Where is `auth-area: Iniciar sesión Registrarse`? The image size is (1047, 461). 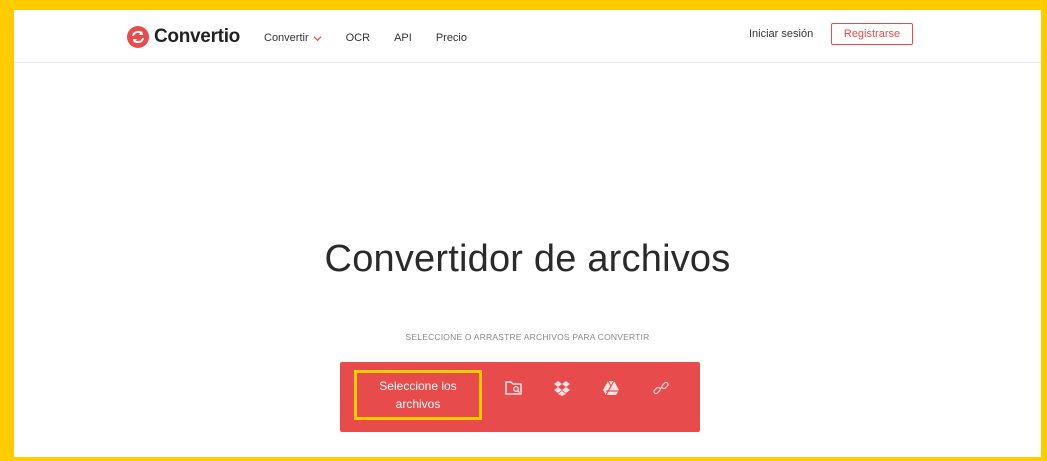 auth-area: Iniciar sesión Registrarse is located at coordinates (527, 36).